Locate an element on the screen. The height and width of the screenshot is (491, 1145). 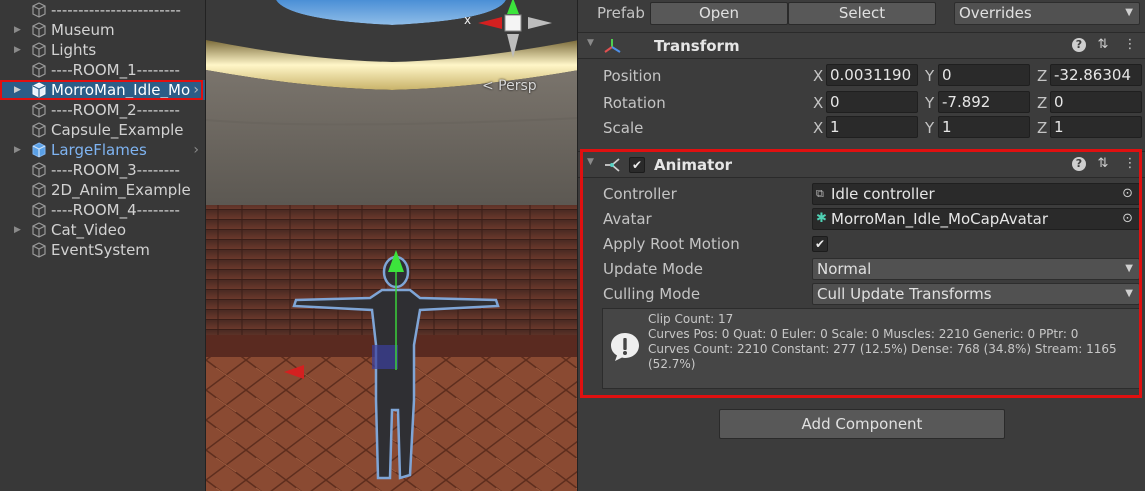
rotation-x-field: 0 is located at coordinates (872, 102).